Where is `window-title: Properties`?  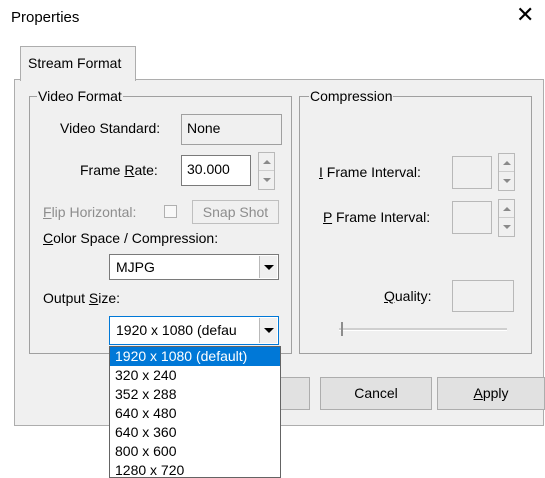
window-title: Properties is located at coordinates (45, 17).